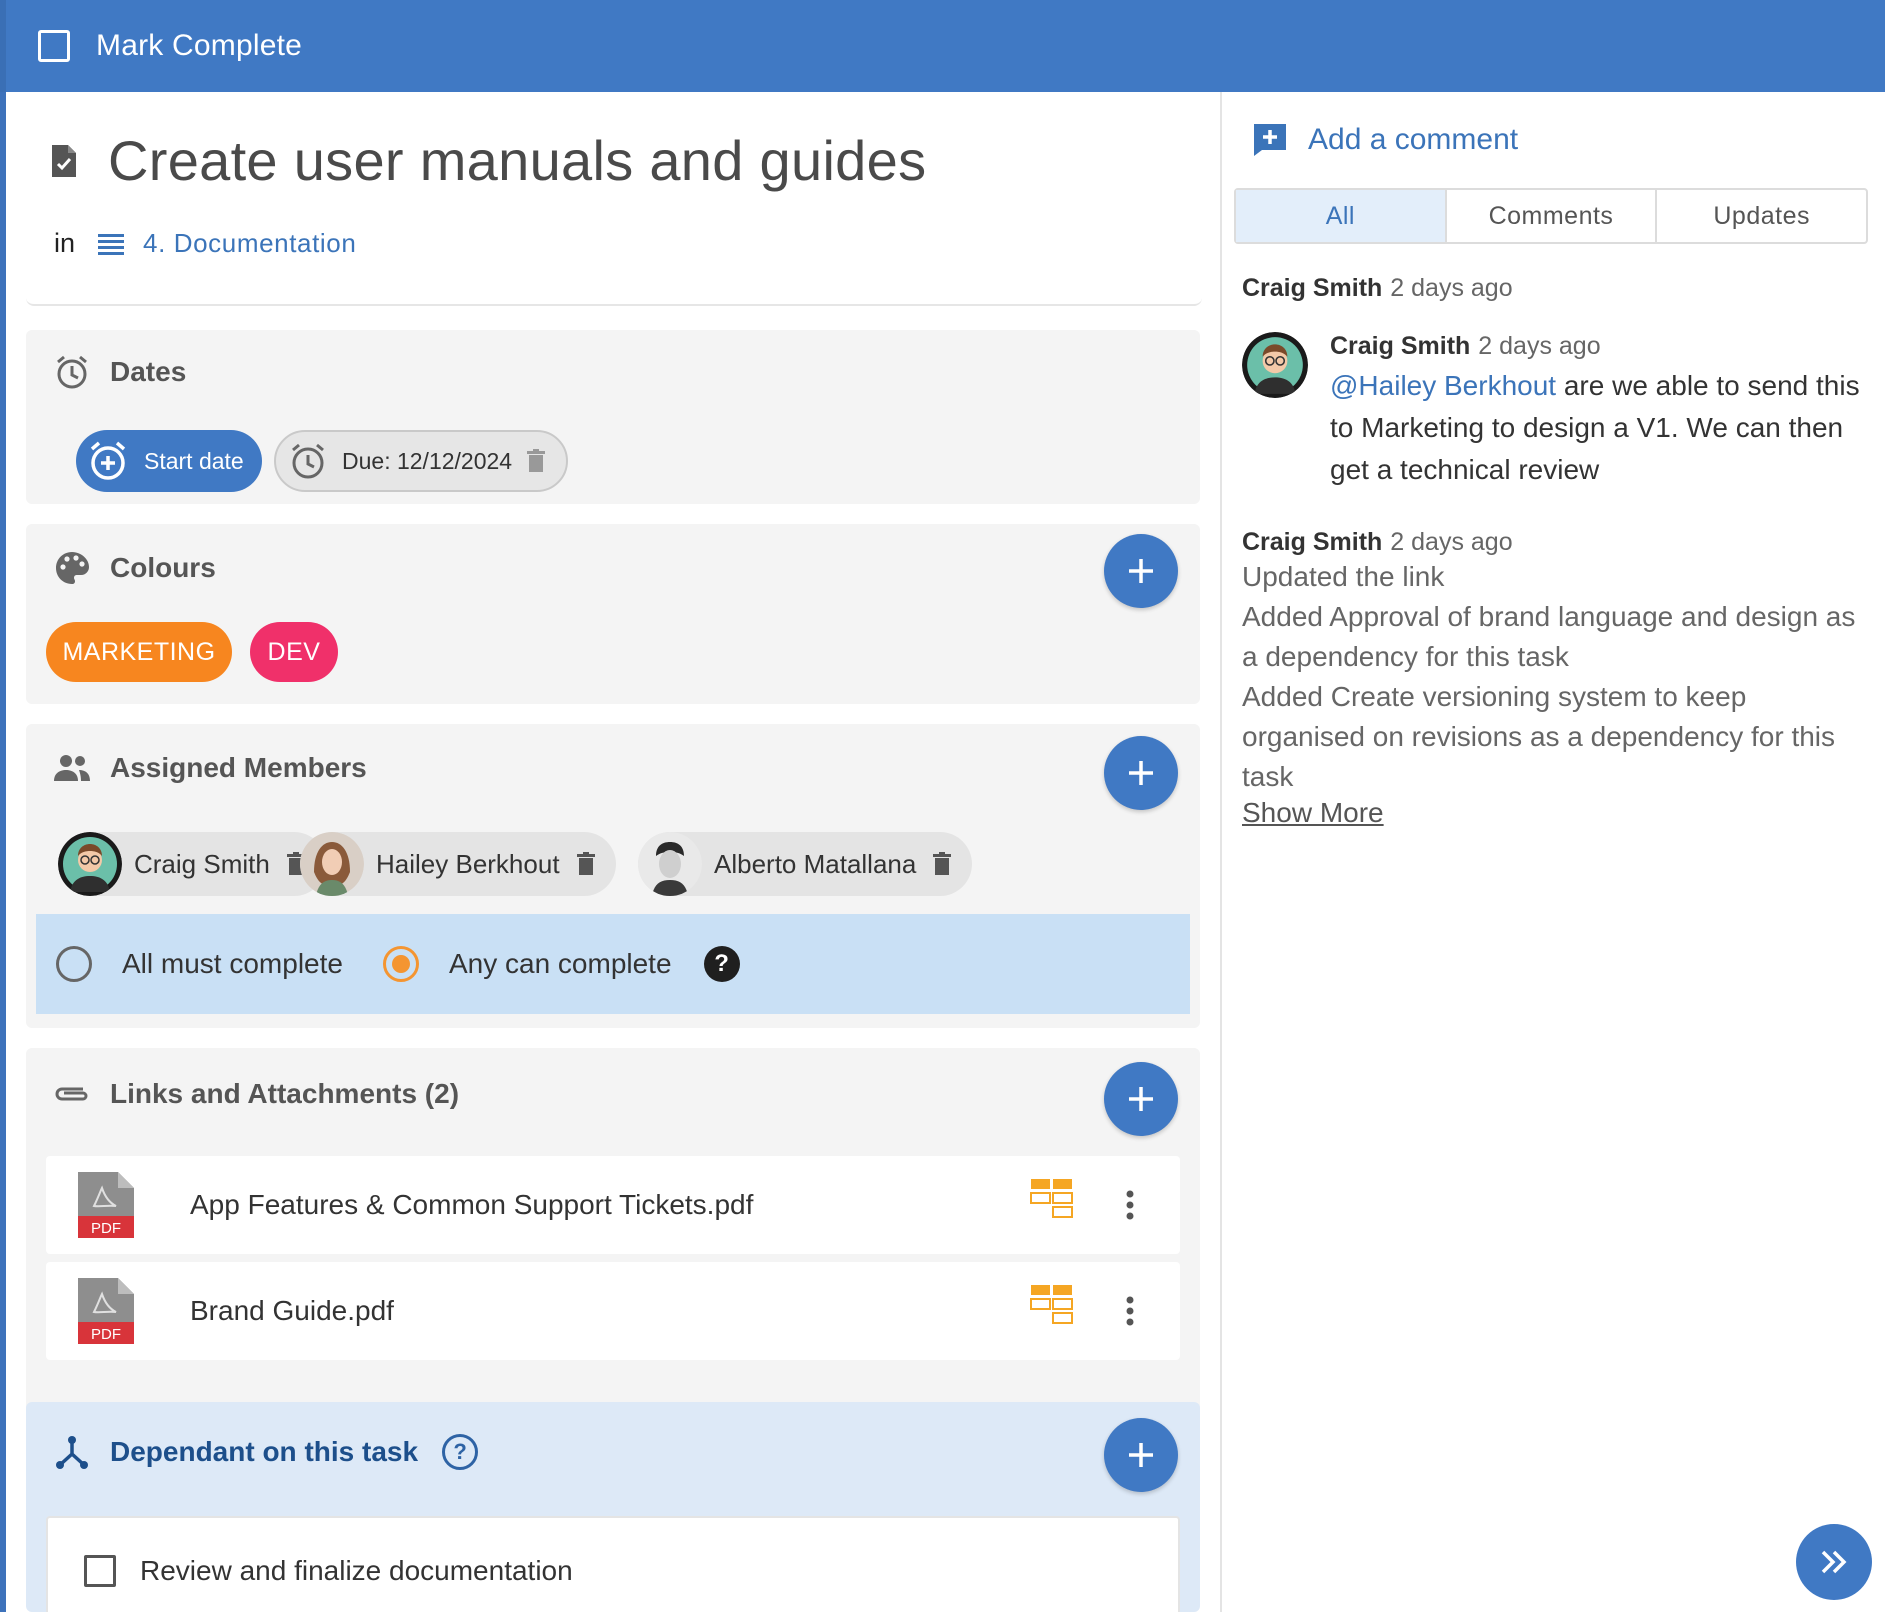  Describe the element at coordinates (199, 46) in the screenshot. I see `mark-complete-label: Mark Complete` at that location.